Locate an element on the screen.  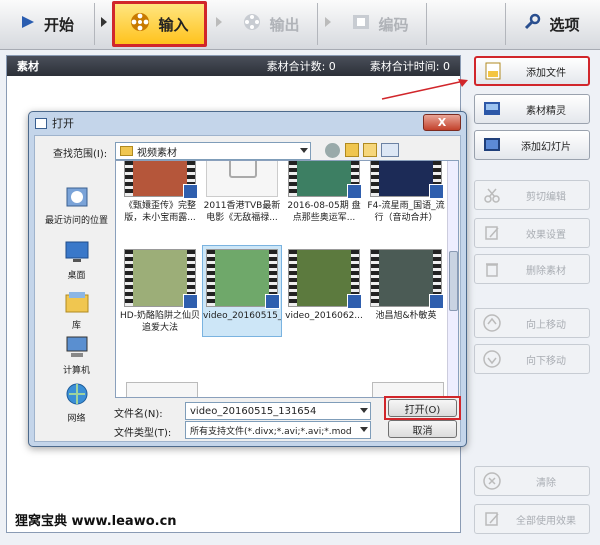
place-library: 库 is located at coordinates (76, 310).